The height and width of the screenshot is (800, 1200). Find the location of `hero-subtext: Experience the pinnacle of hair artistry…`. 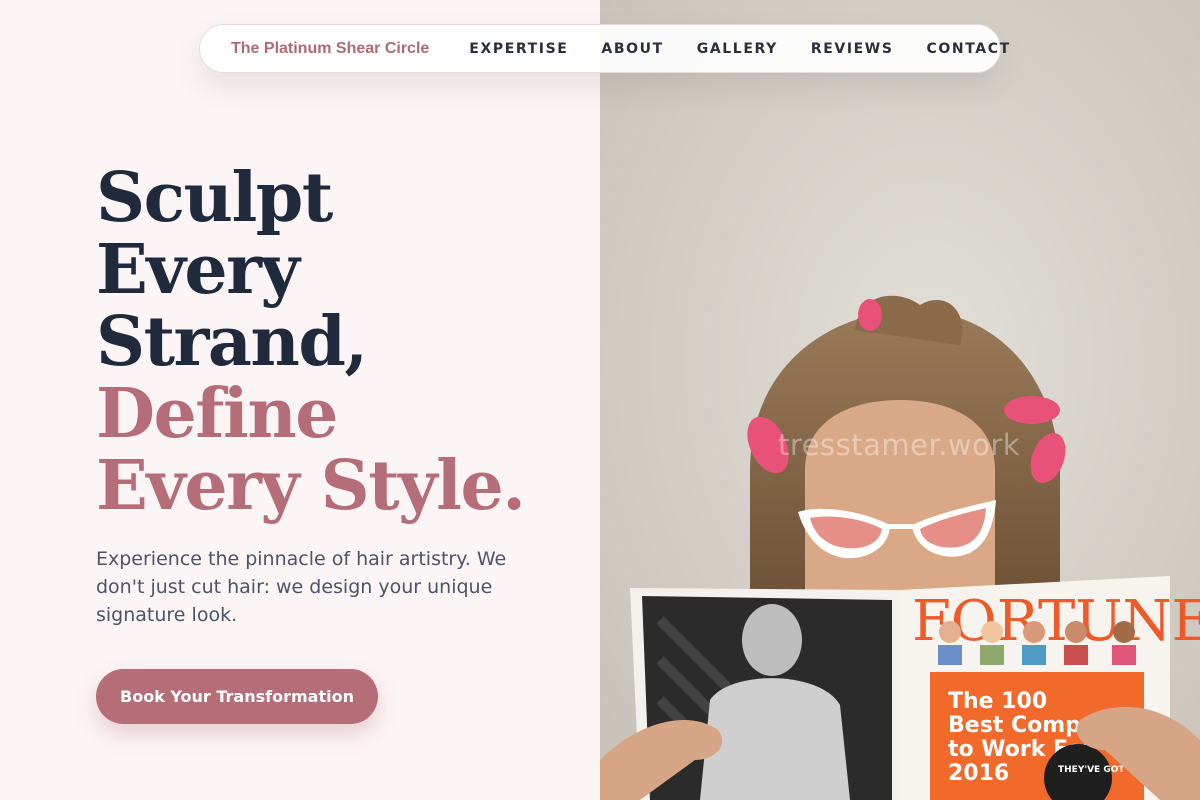

hero-subtext: Experience the pinnacle of hair artistry… is located at coordinates (301, 587).